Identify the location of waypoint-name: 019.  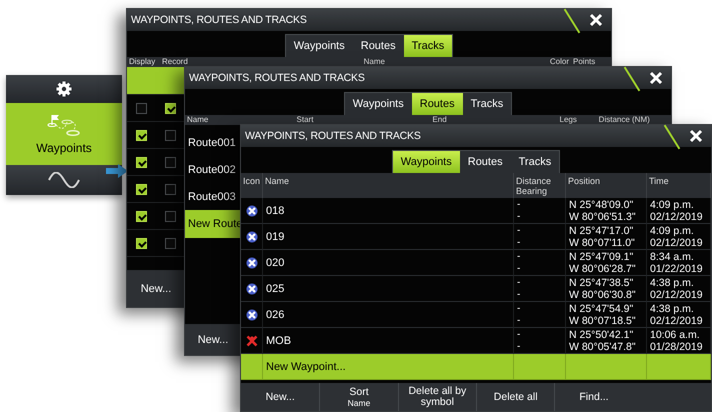
(389, 236).